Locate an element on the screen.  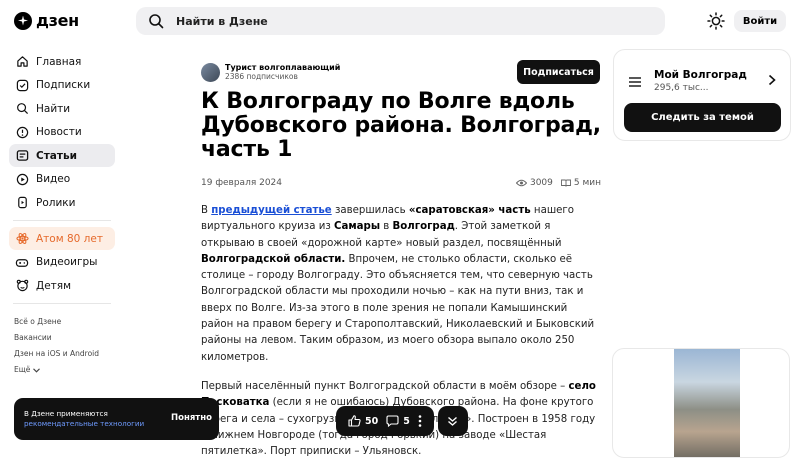
sidebar-item-shorts: Ролики is located at coordinates (62, 202).